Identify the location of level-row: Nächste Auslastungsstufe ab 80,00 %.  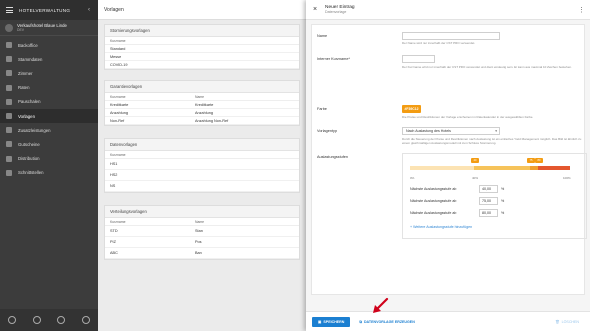
(457, 213).